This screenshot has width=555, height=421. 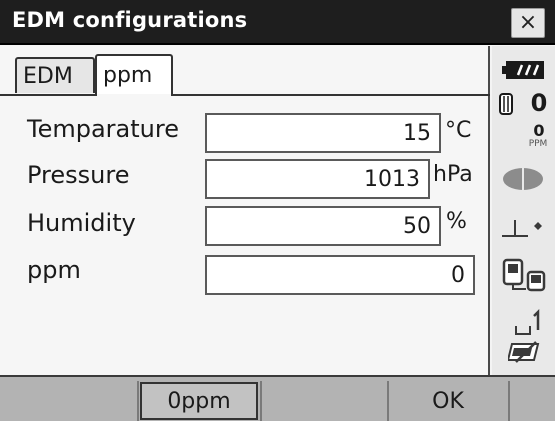 I want to click on ppm-label: ppm, so click(x=54, y=270).